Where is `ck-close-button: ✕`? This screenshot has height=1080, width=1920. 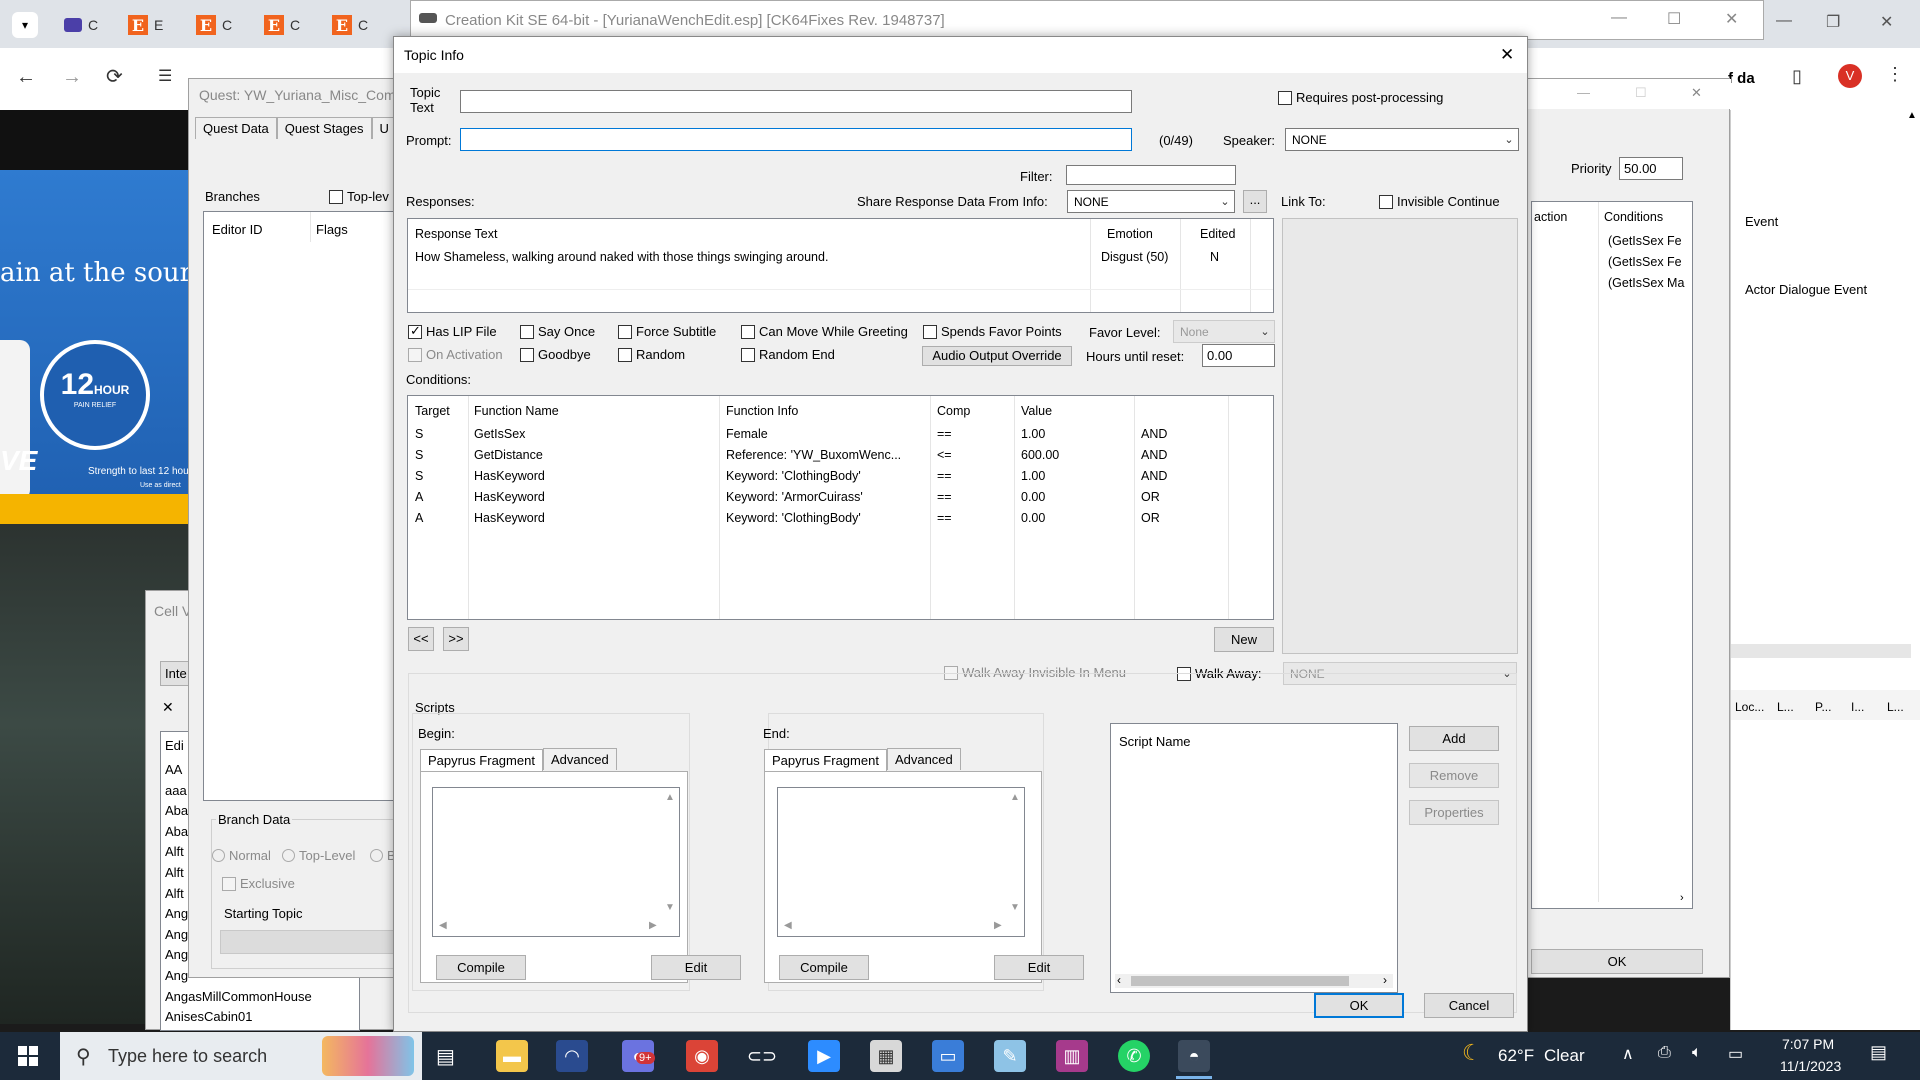
ck-close-button: ✕ is located at coordinates (1731, 19).